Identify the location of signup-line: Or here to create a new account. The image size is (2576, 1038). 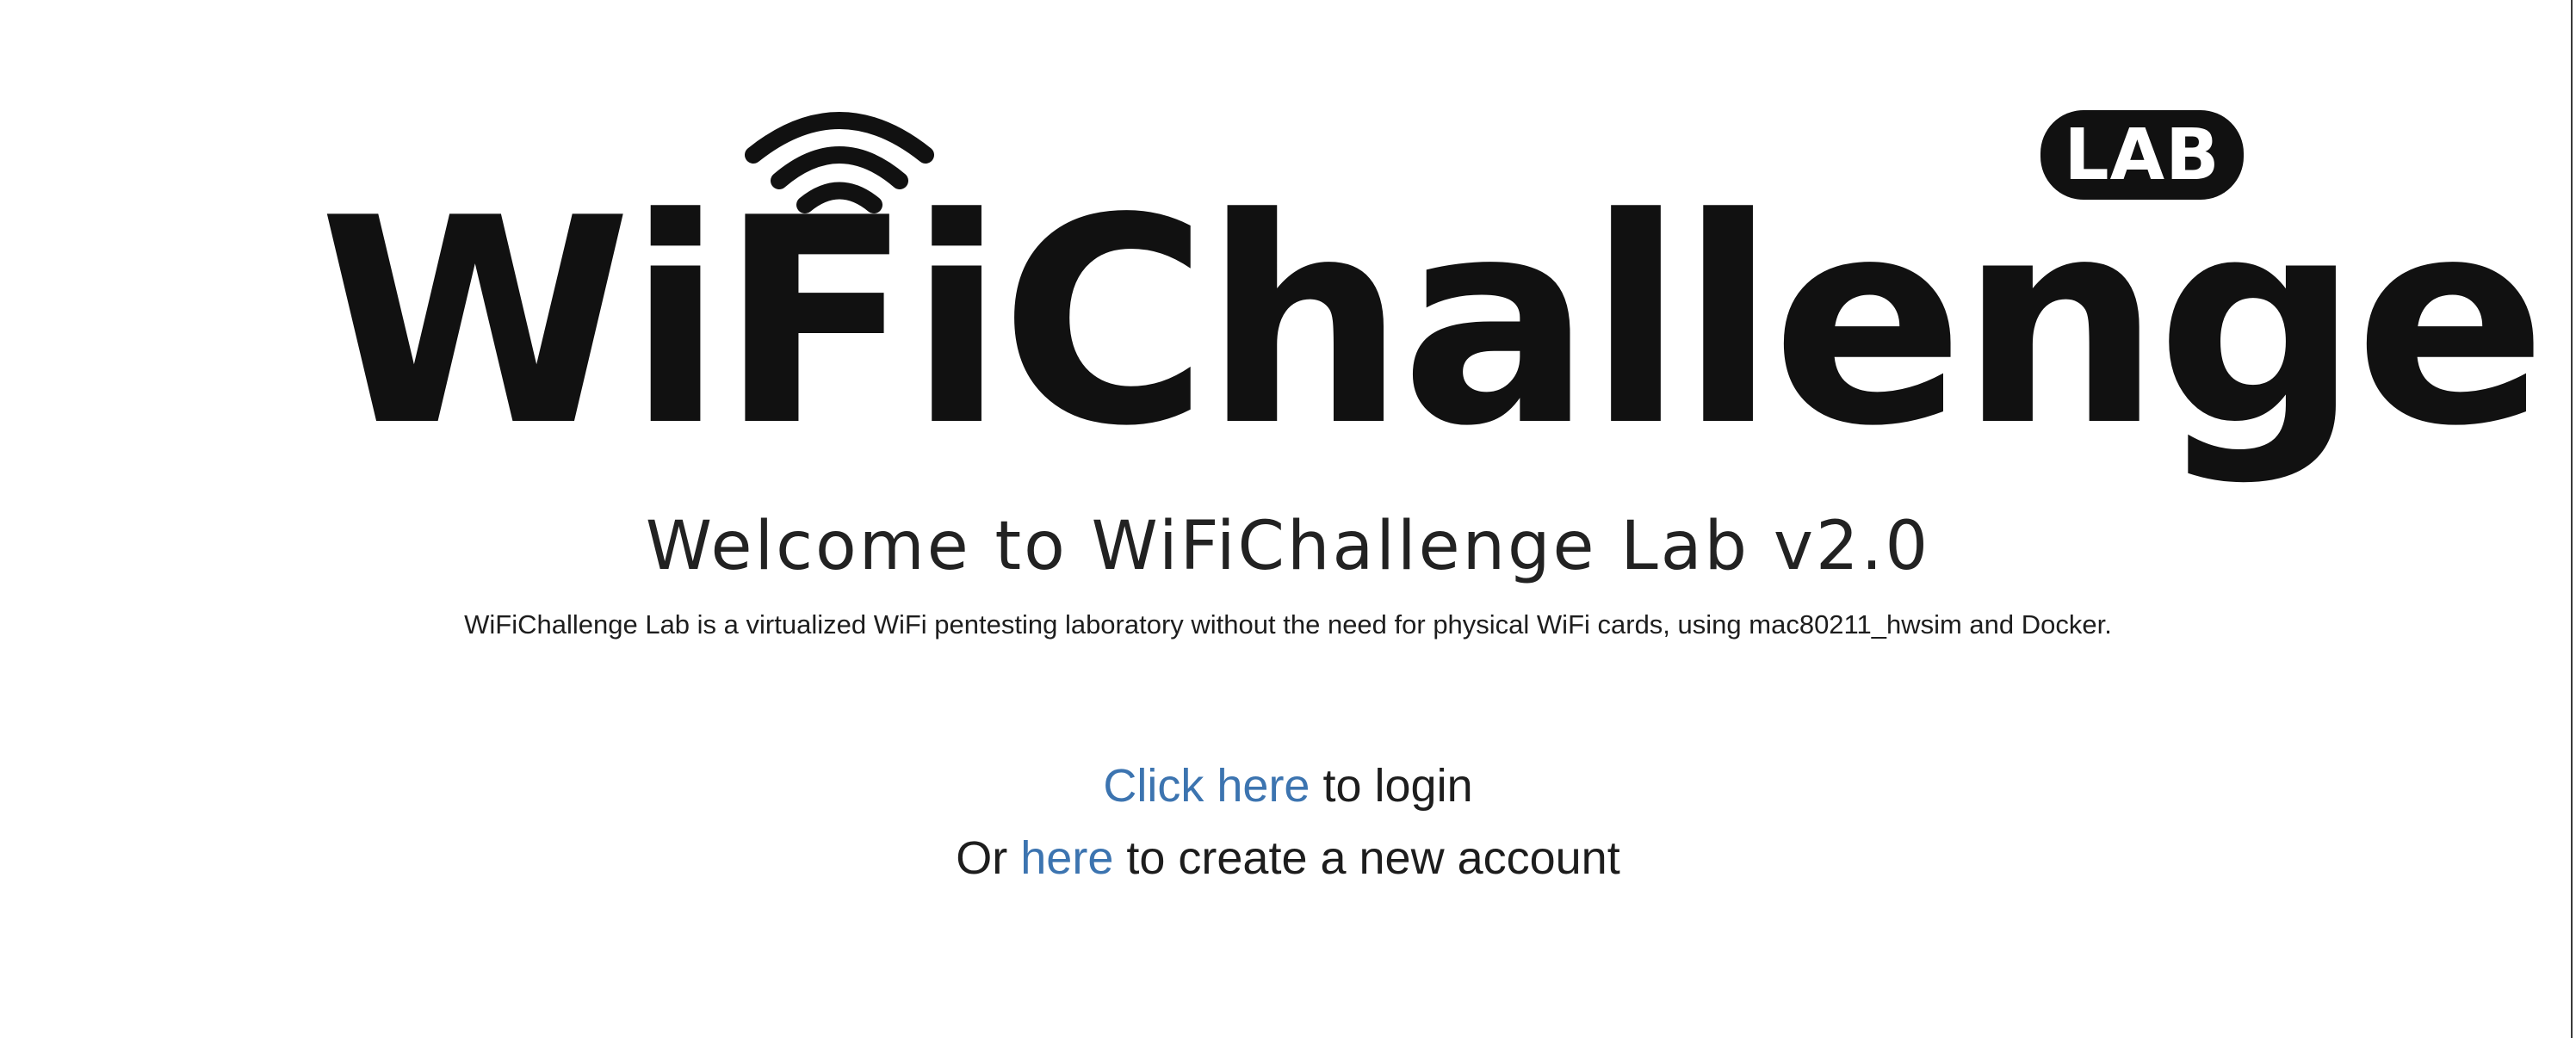
(1288, 858).